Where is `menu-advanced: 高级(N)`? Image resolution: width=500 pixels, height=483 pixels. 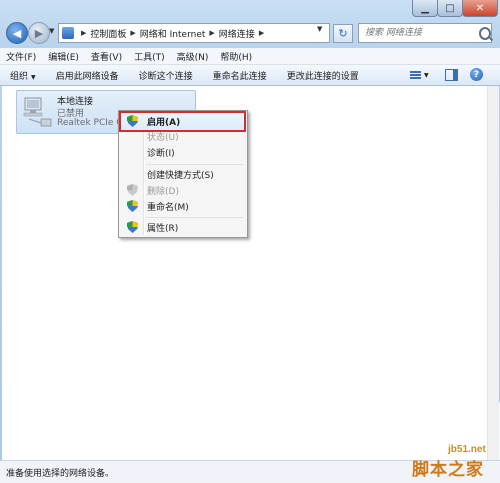
menu-advanced: 高级(N) is located at coordinates (193, 56).